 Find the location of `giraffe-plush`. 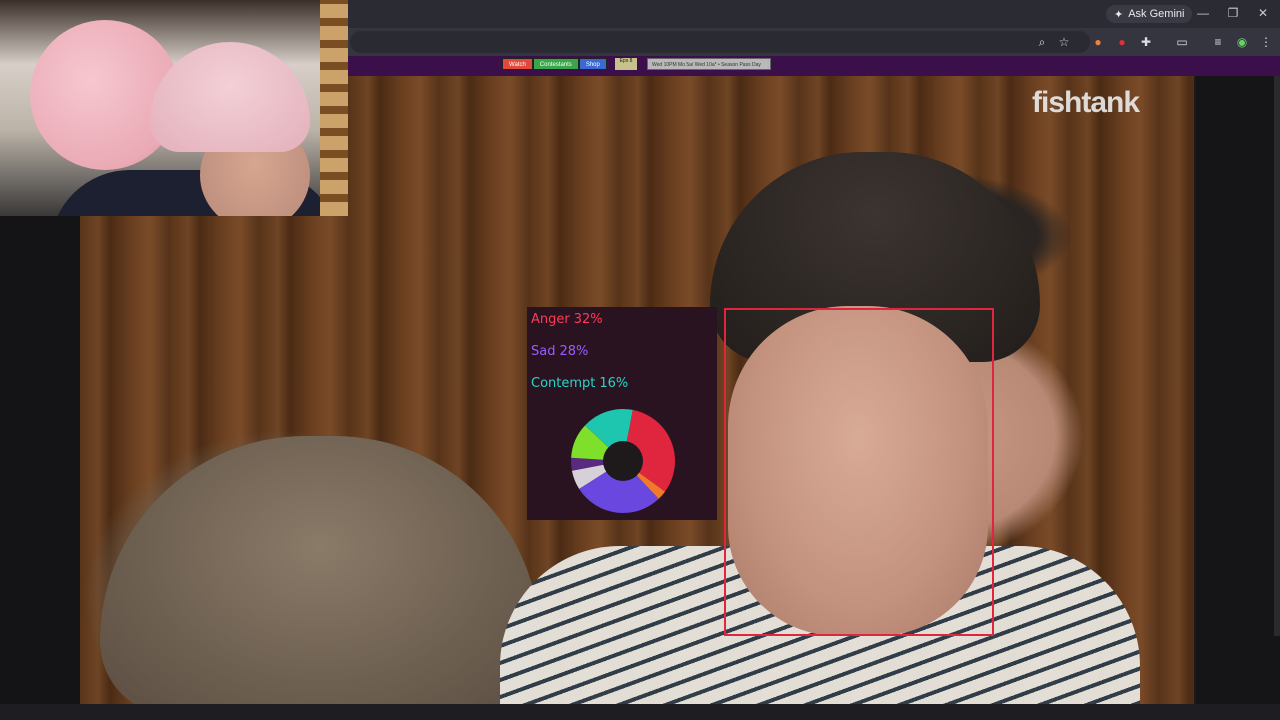

giraffe-plush is located at coordinates (334, 108).